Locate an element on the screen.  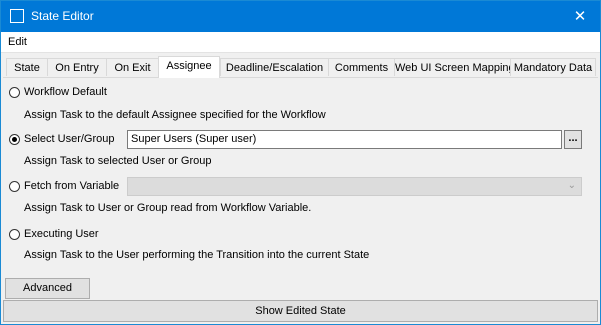
menu-bar: Edit is located at coordinates (300, 42).